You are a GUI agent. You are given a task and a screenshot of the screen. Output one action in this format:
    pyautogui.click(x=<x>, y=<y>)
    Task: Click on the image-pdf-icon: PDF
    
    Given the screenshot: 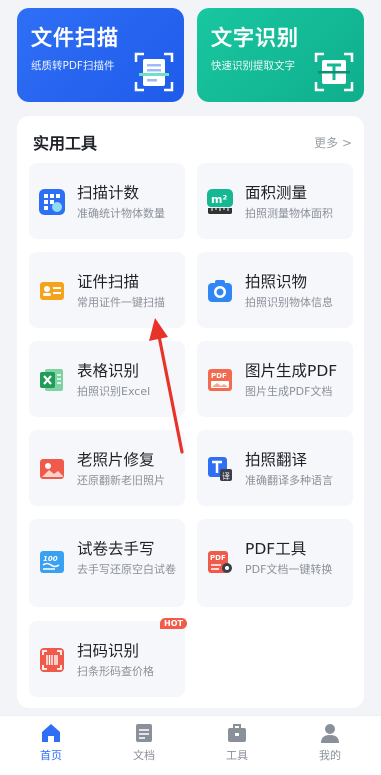 What is the action you would take?
    pyautogui.click(x=220, y=380)
    